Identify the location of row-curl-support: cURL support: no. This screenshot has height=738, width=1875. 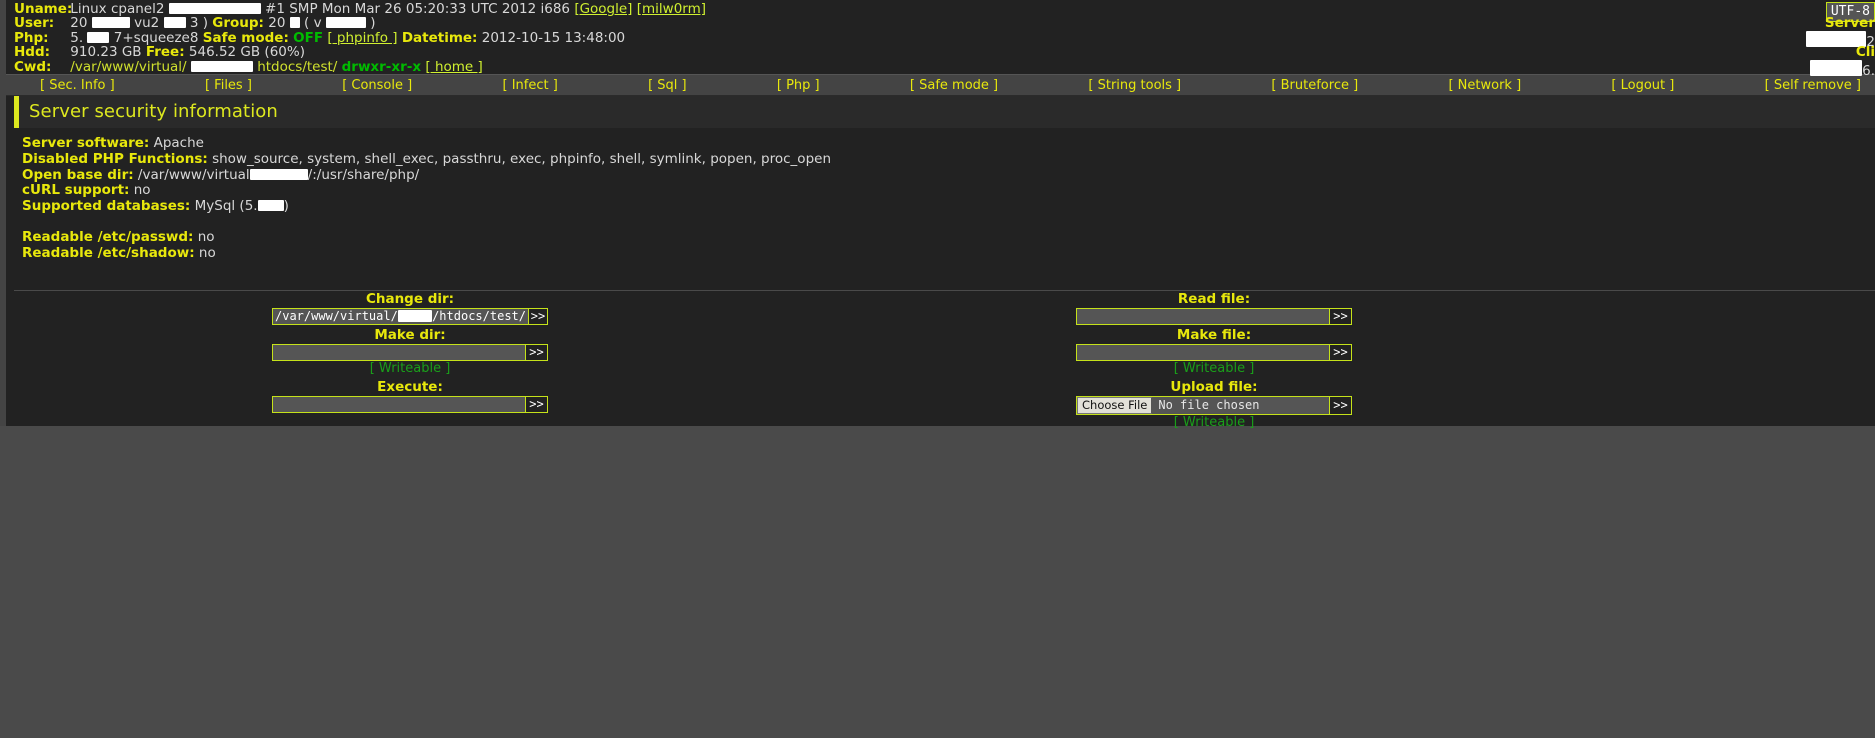
(948, 190).